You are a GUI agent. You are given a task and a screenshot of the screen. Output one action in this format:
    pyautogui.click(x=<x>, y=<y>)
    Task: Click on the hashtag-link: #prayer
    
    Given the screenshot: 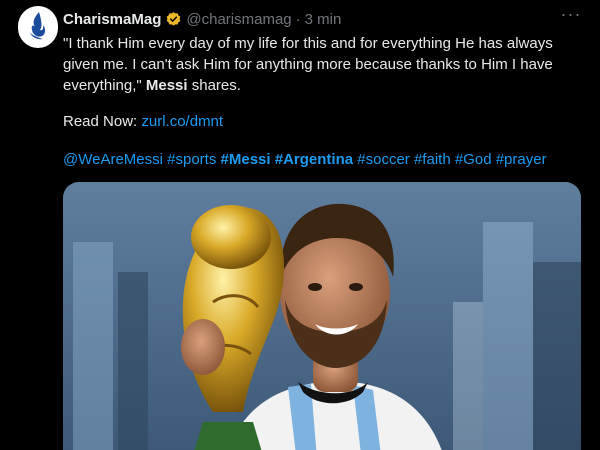 What is the action you would take?
    pyautogui.click(x=521, y=159)
    